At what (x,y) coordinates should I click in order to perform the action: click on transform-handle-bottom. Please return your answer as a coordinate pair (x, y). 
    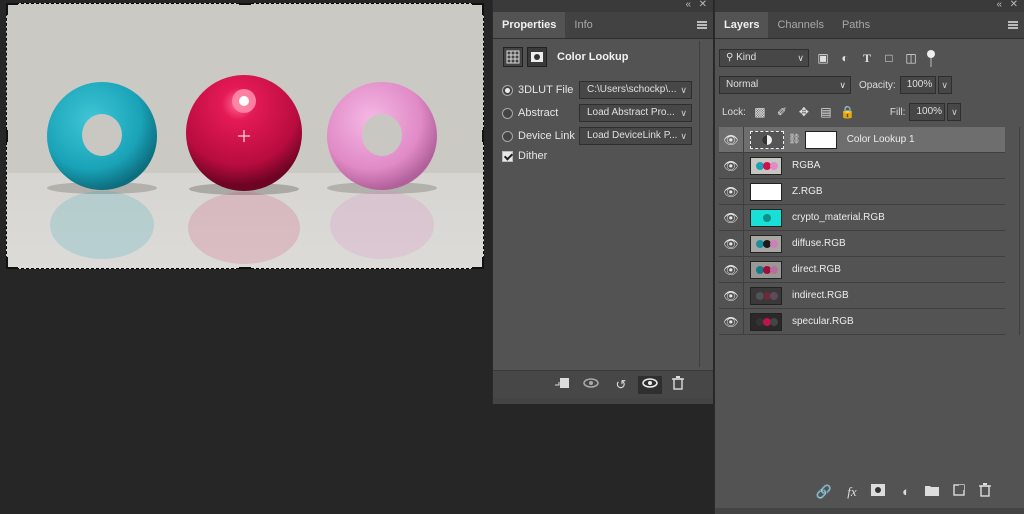
    Looking at the image, I should click on (245, 268).